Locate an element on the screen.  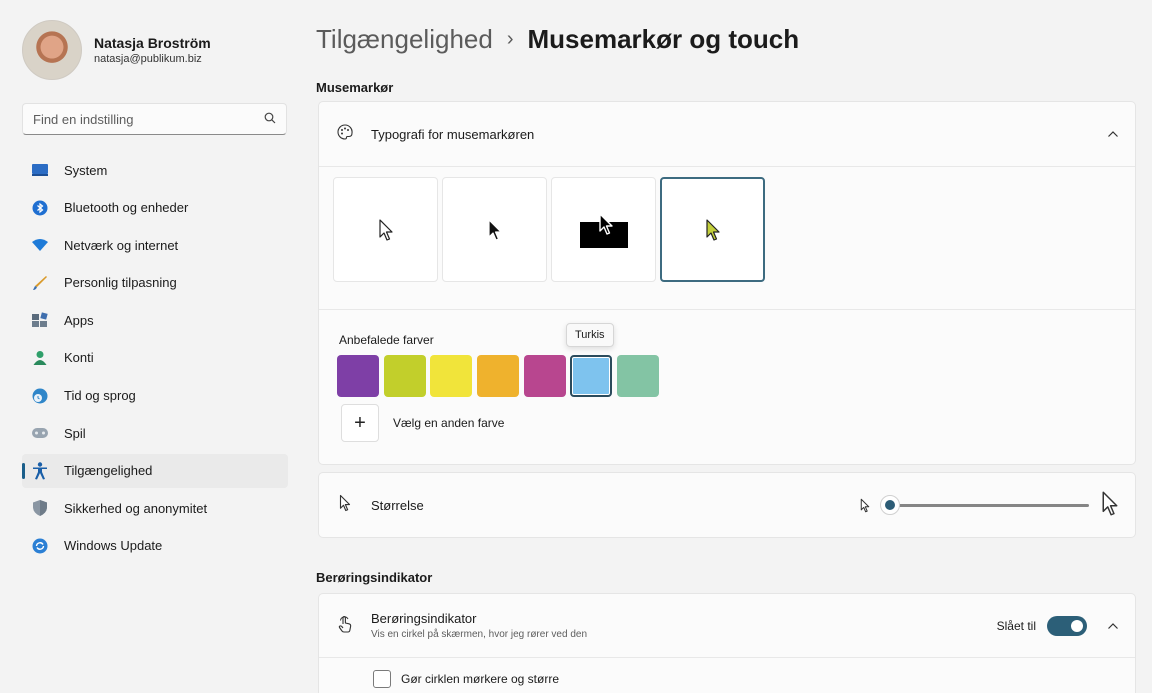
search-input is located at coordinates (148, 119).